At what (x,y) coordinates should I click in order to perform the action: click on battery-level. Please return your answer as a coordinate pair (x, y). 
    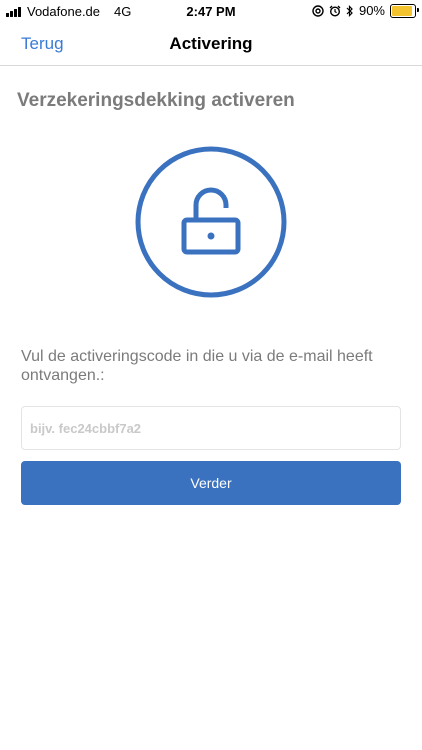
    Looking at the image, I should click on (402, 10).